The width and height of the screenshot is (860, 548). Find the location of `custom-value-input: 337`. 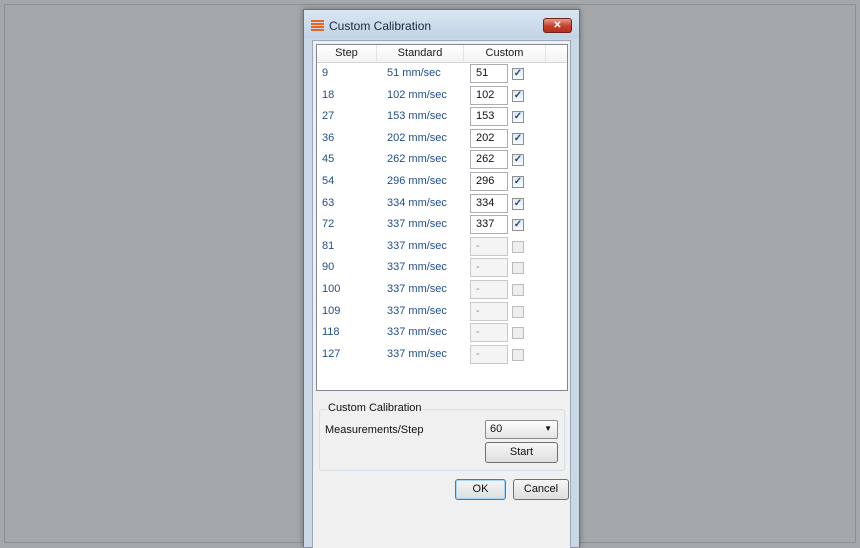

custom-value-input: 337 is located at coordinates (489, 225).